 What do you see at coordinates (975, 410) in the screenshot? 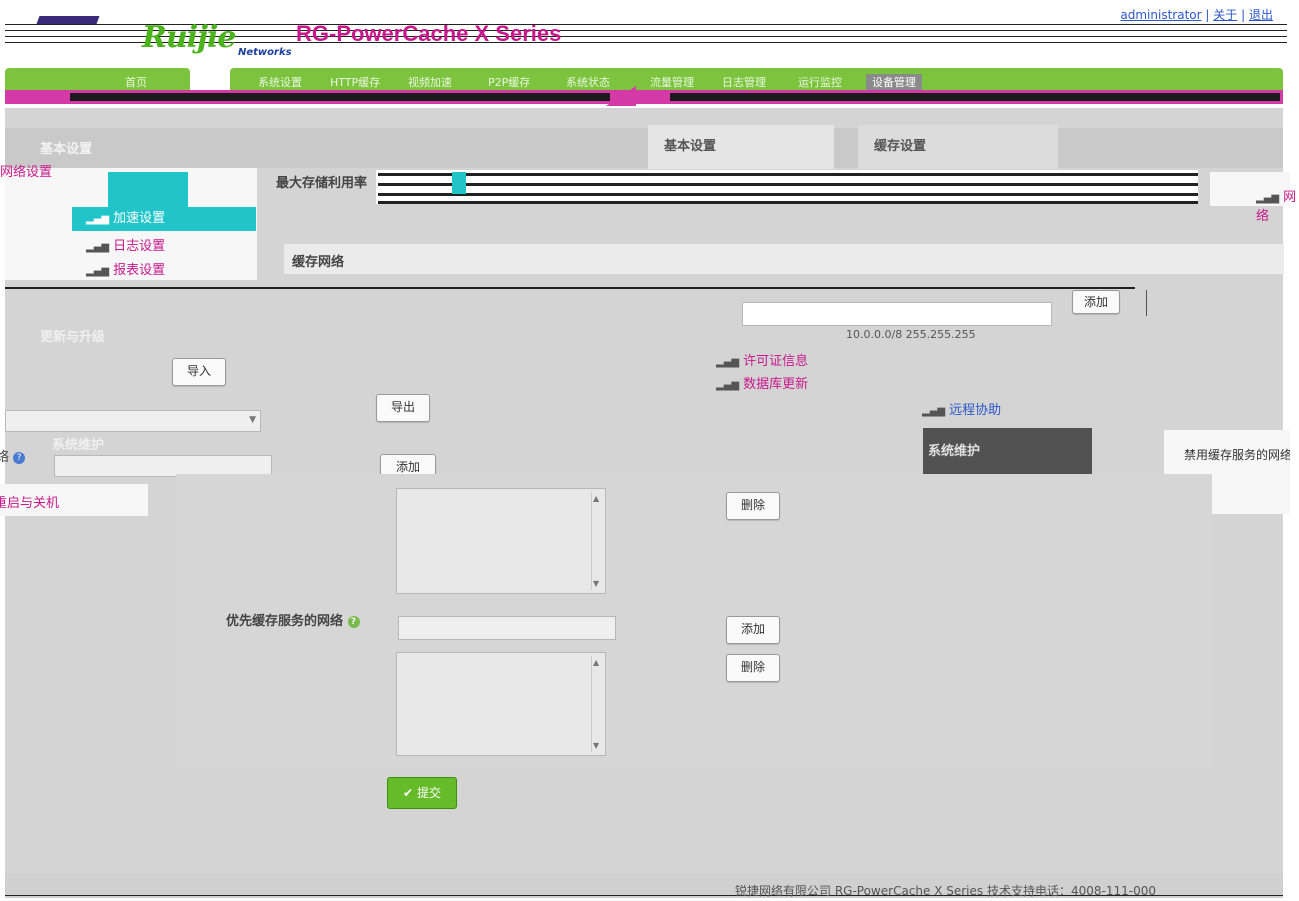
I see `right-menu-remote-label: 远程协助` at bounding box center [975, 410].